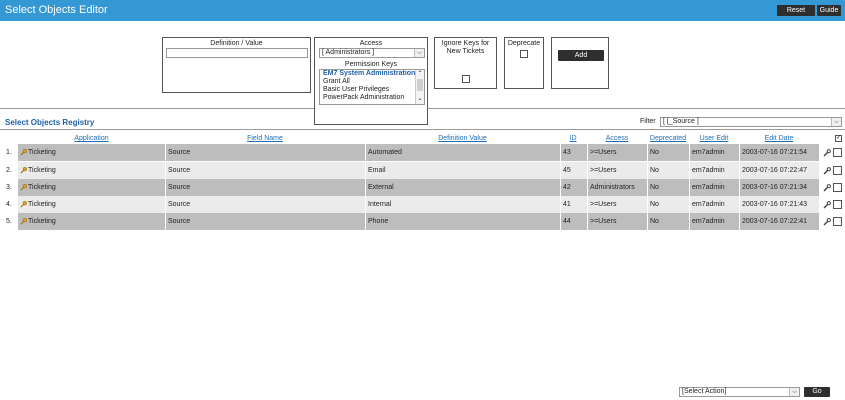 This screenshot has height=400, width=845. I want to click on deprecate-label: Deprecate, so click(524, 43).